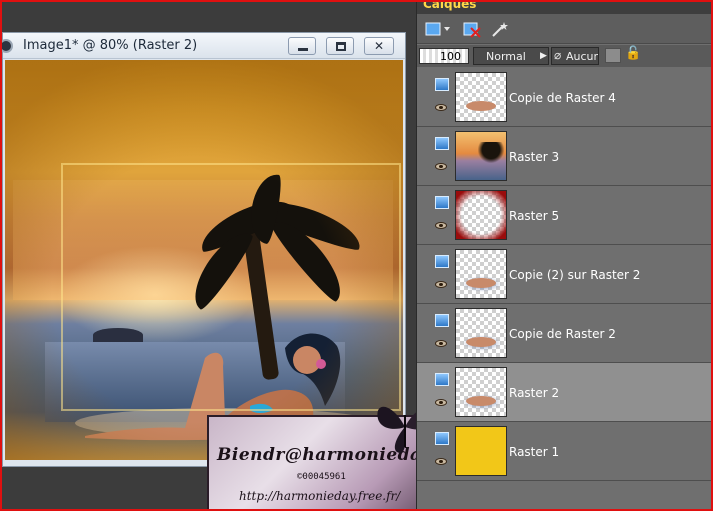  I want to click on delete-layer-icon, so click(472, 30).